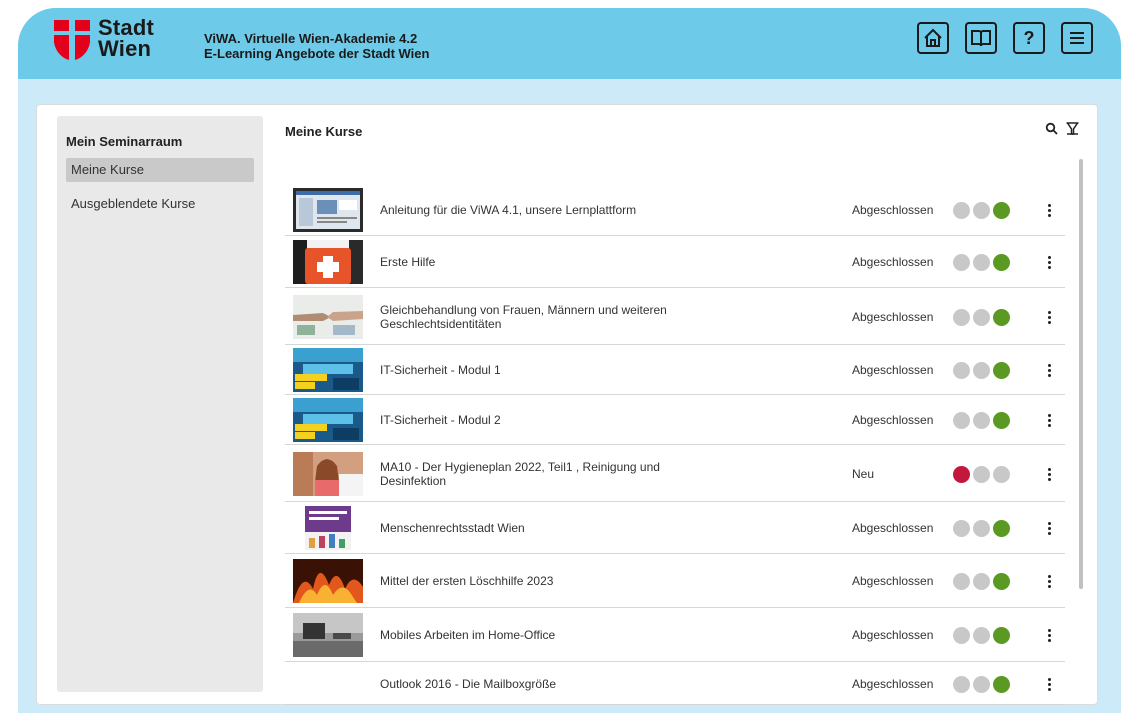 The height and width of the screenshot is (713, 1122). What do you see at coordinates (72, 40) in the screenshot?
I see `stadt-wien-logo-icon` at bounding box center [72, 40].